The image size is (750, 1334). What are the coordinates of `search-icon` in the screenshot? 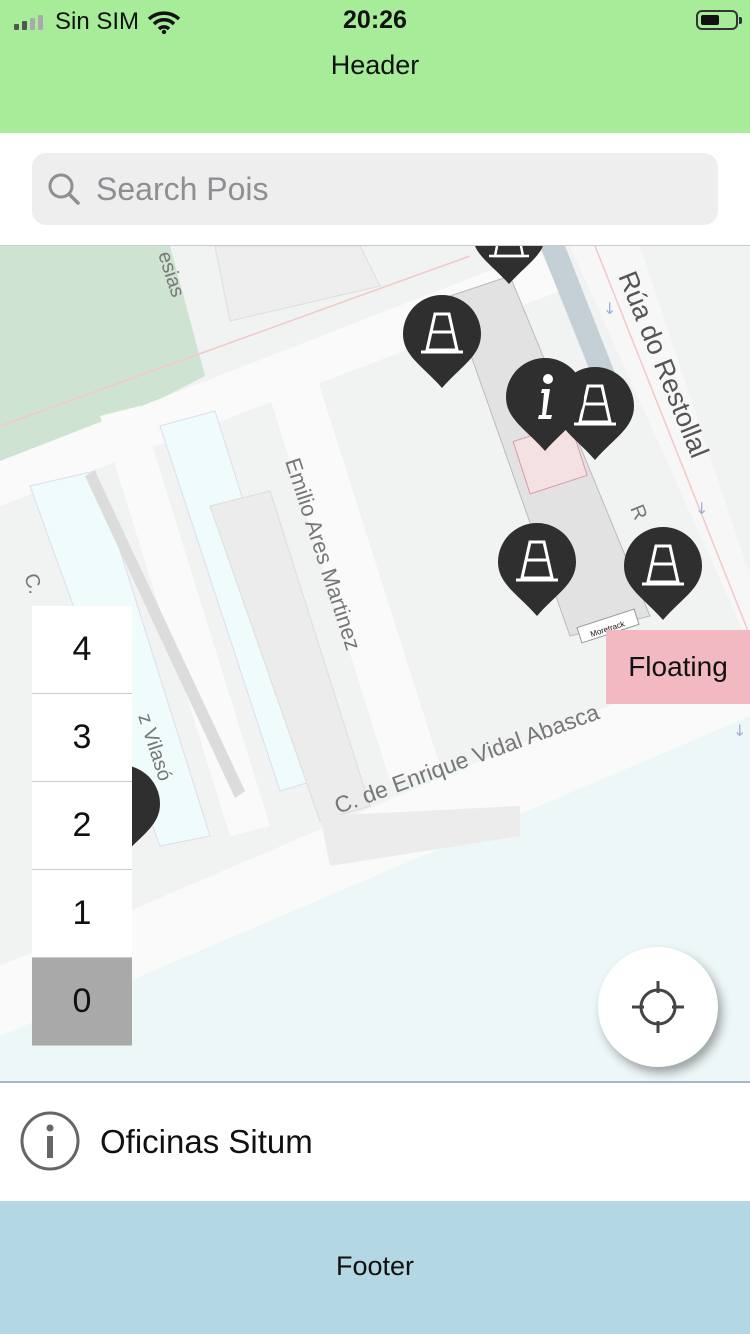 It's located at (64, 189).